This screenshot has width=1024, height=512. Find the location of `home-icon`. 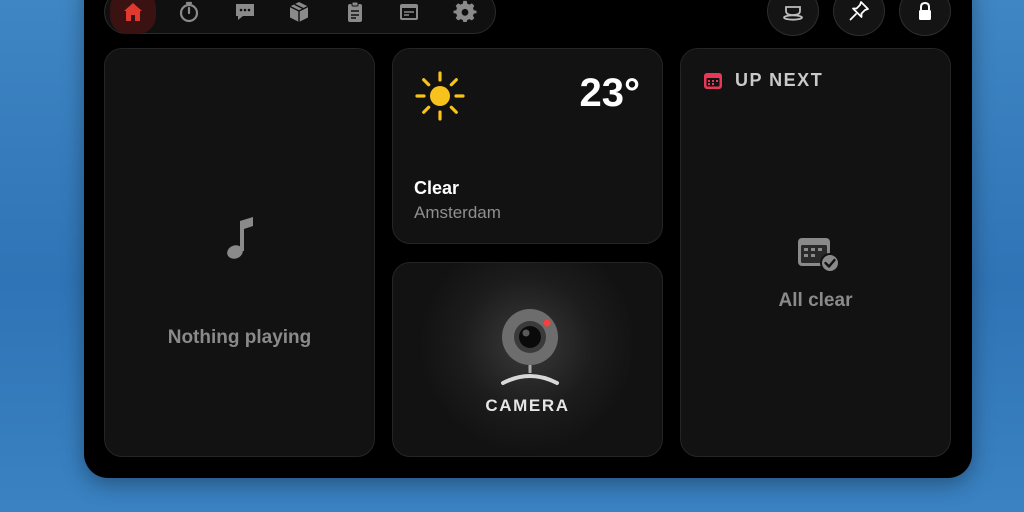

home-icon is located at coordinates (133, 12).